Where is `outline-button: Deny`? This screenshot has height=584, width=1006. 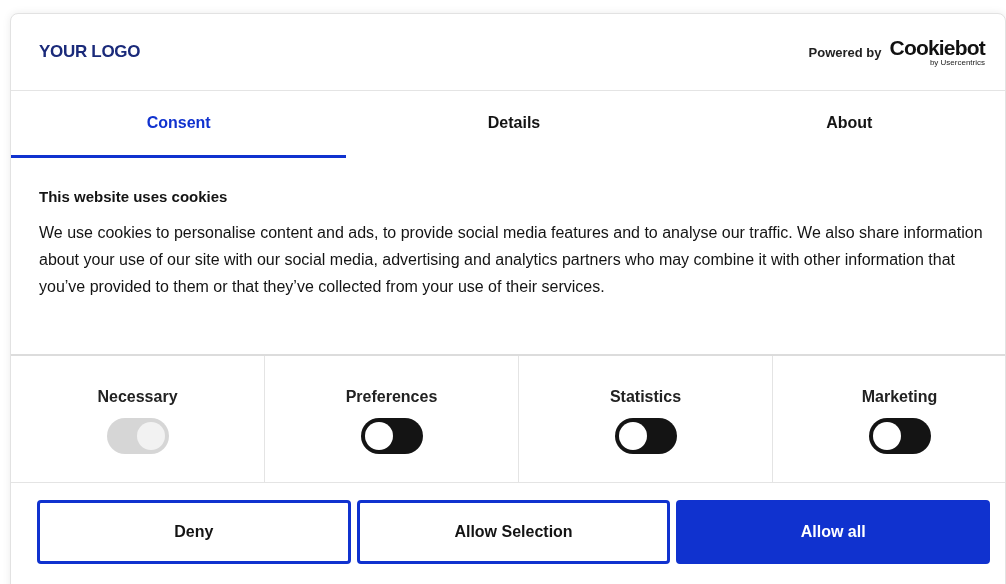
outline-button: Deny is located at coordinates (194, 532).